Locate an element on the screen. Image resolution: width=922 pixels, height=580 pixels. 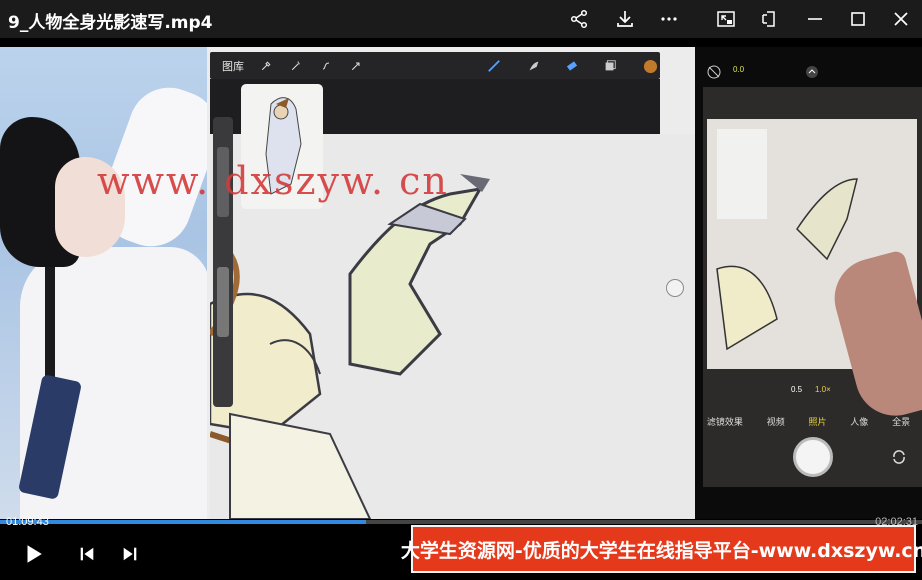
camera-mode: 视频 is located at coordinates (775, 422).